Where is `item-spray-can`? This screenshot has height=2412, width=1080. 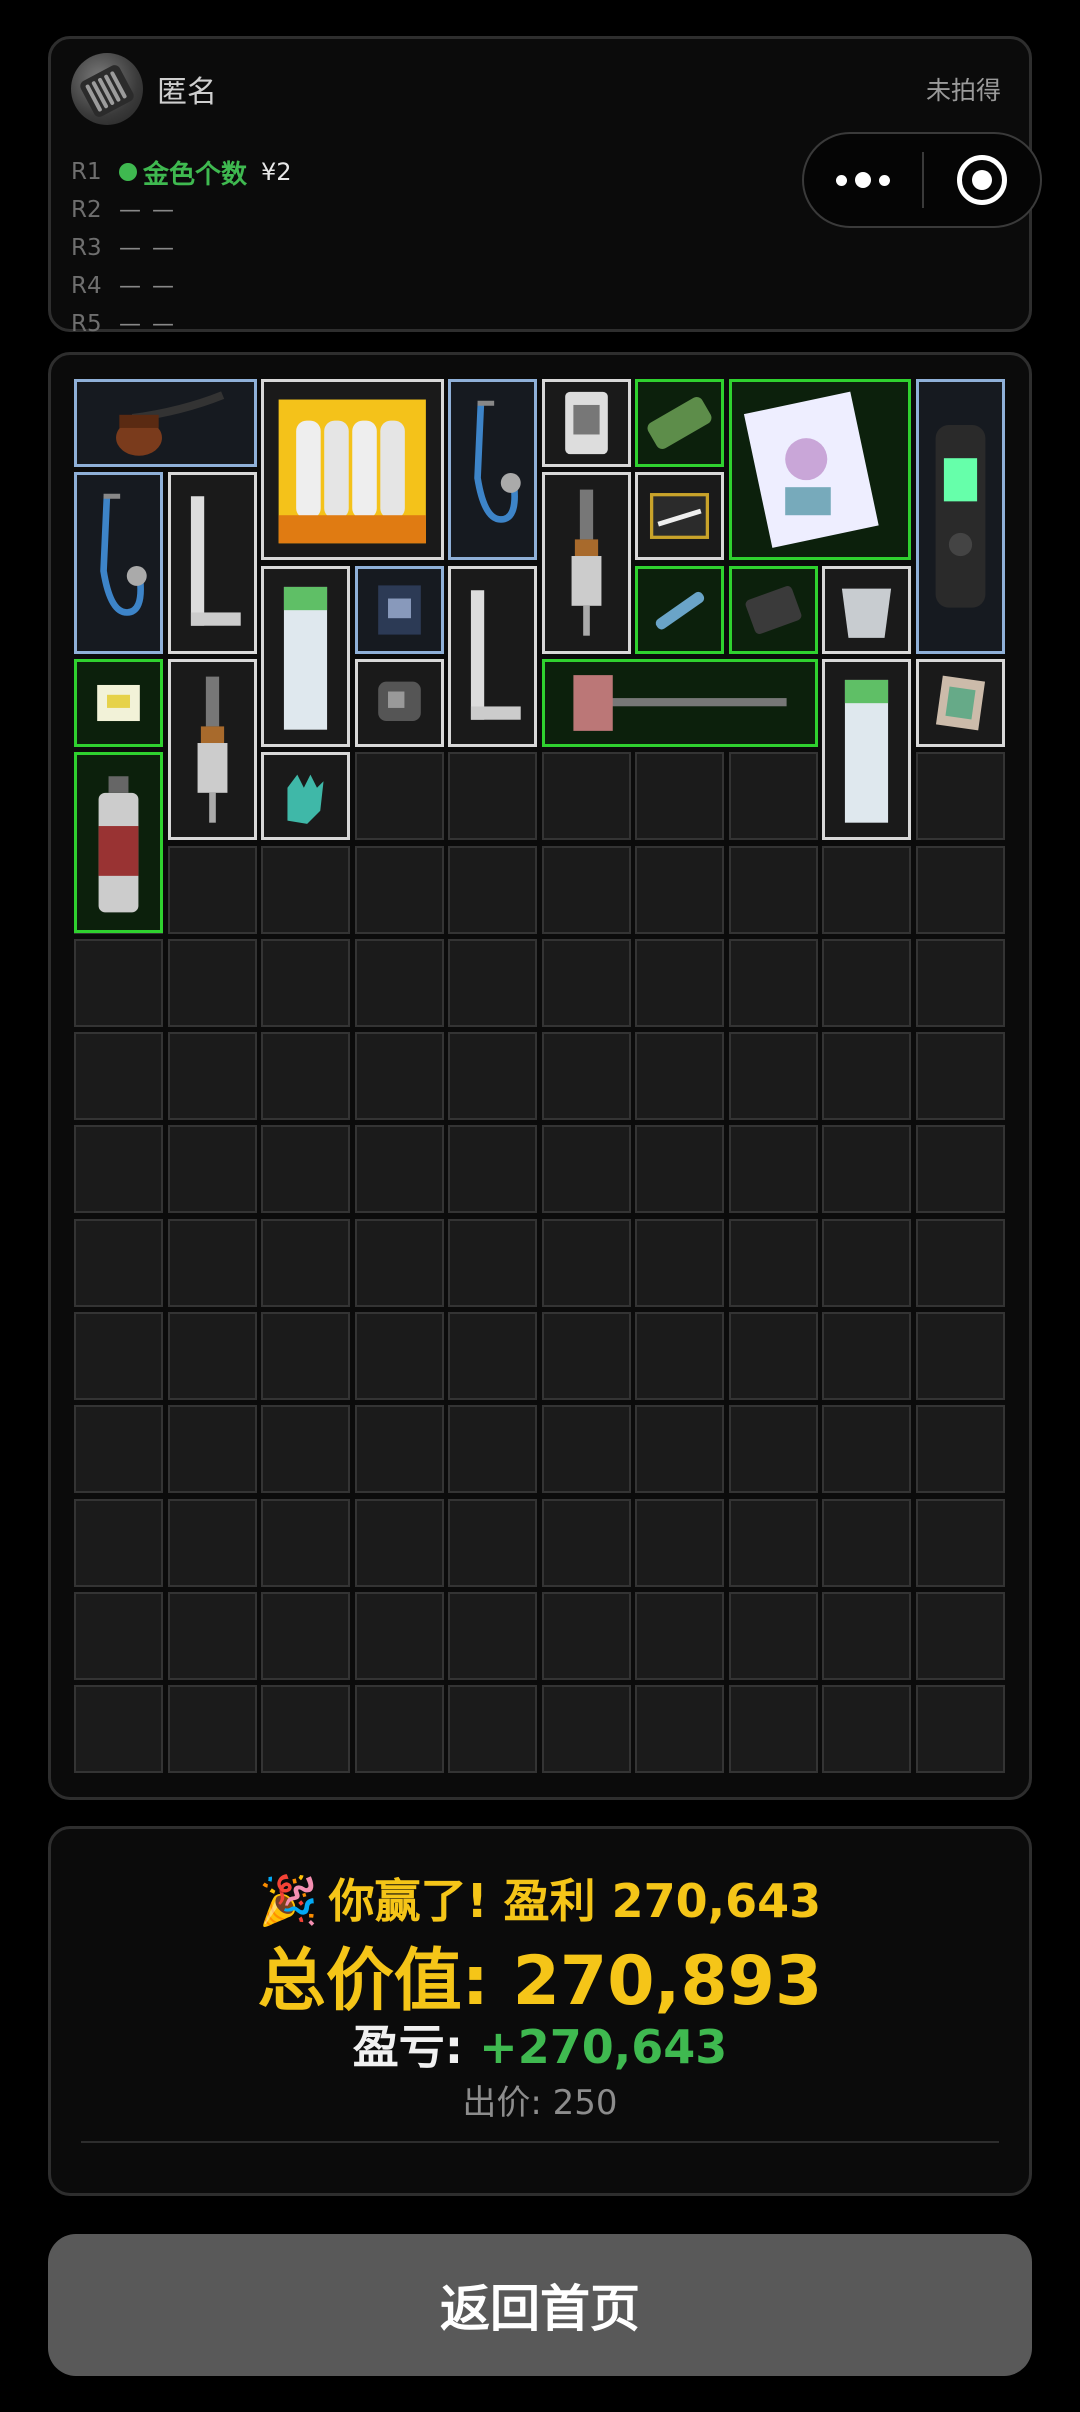 item-spray-can is located at coordinates (118, 843).